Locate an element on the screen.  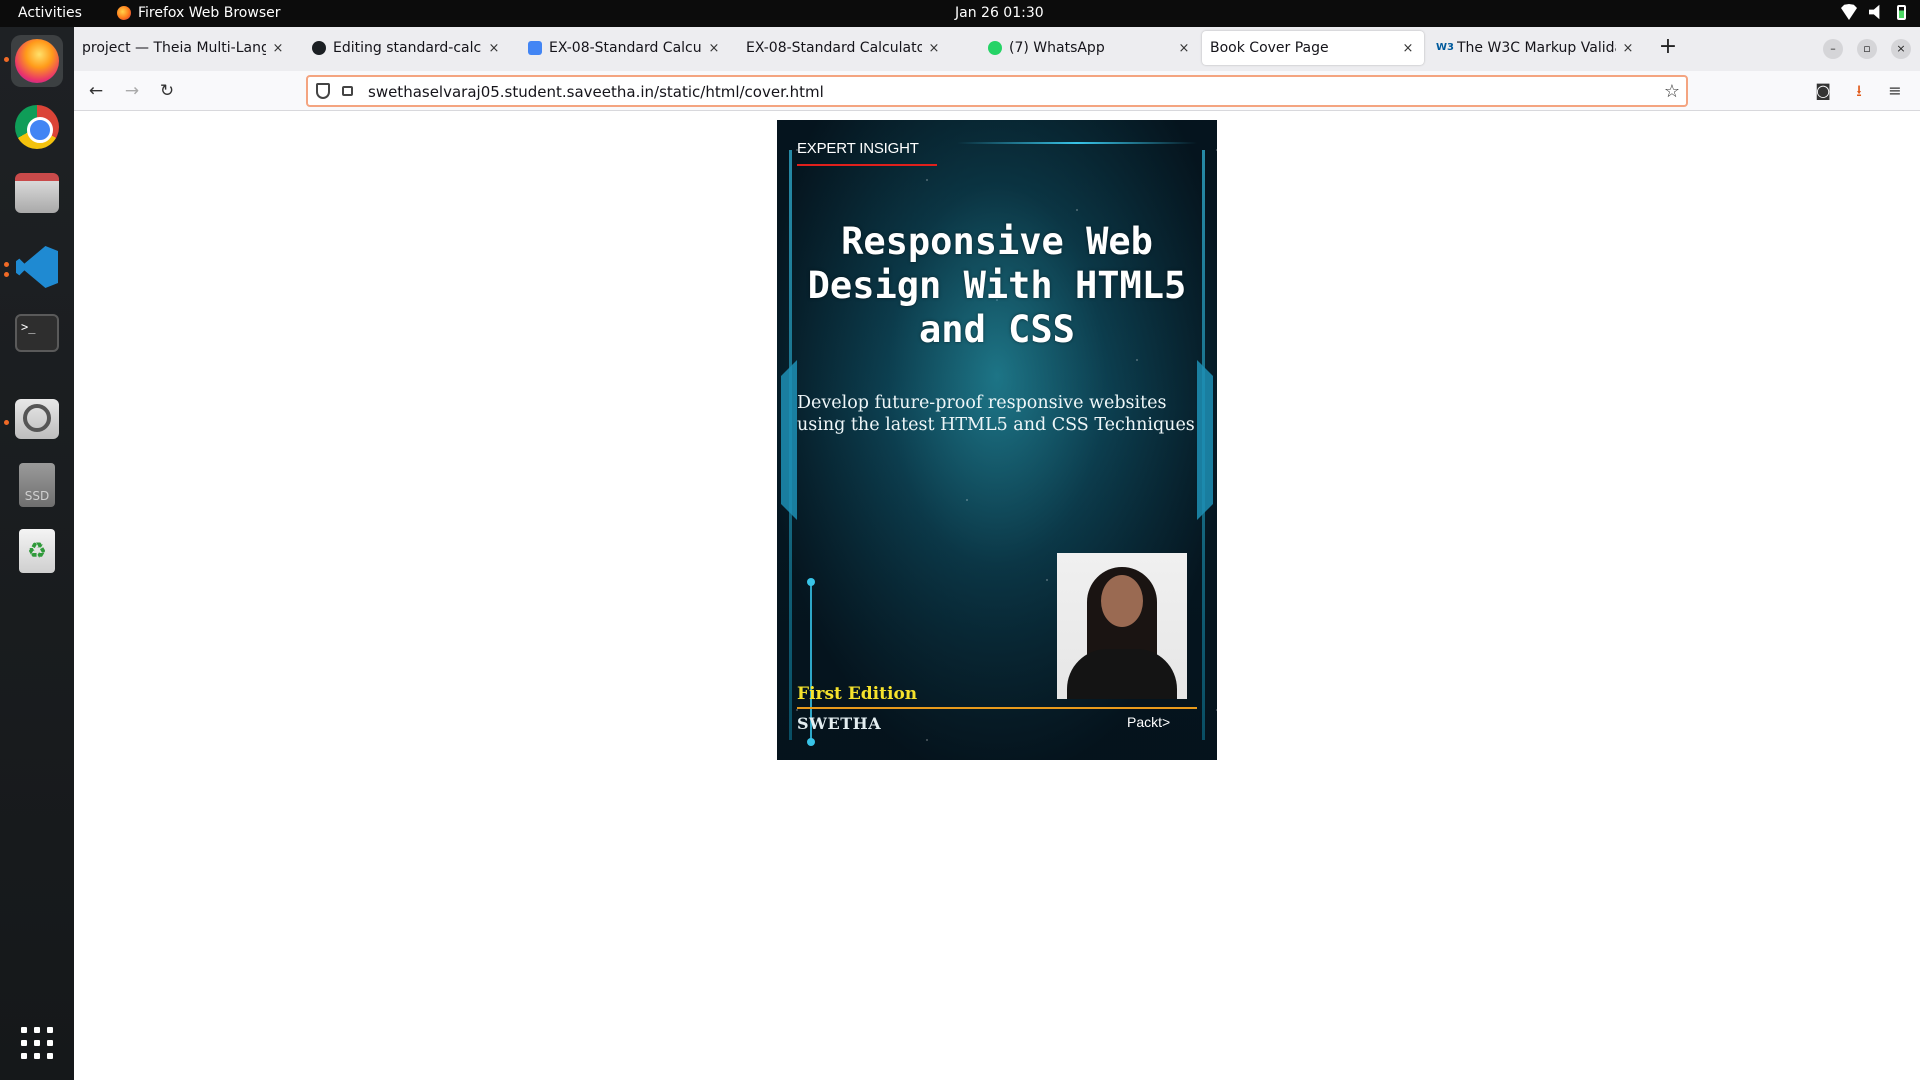
tab-docs-1: EX-08-Standard Calculato × is located at coordinates (625, 48).